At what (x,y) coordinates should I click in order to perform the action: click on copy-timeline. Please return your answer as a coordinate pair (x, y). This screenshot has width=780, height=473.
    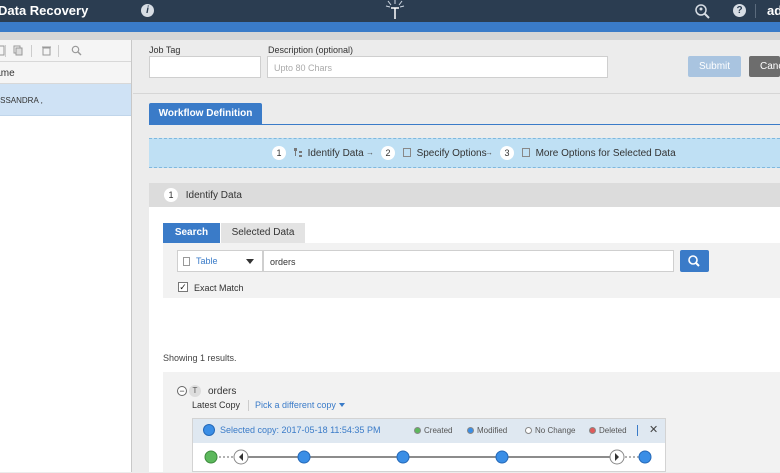
    Looking at the image, I should click on (428, 457).